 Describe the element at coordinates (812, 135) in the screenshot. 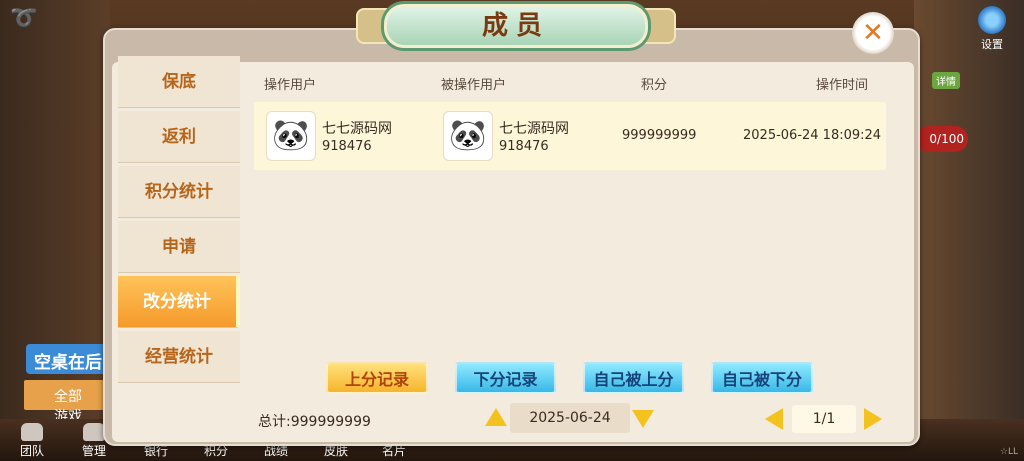

I see `operation-time: 2025-06-24 18:09:24` at that location.